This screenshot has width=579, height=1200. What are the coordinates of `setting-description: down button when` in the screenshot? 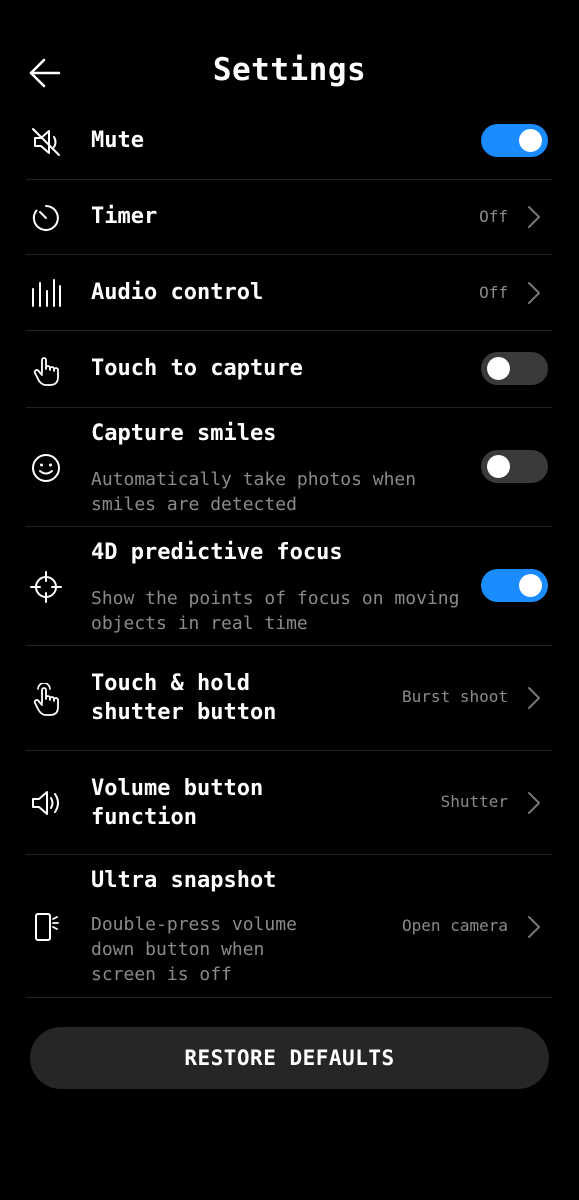 It's located at (178, 949).